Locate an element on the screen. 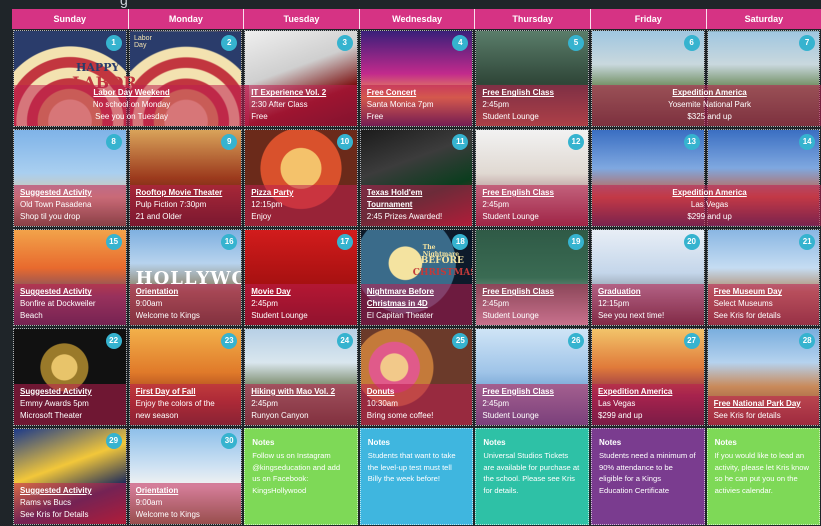  event-info: IT Experience Vol. 2 2:30 After Class Free is located at coordinates (301, 106).